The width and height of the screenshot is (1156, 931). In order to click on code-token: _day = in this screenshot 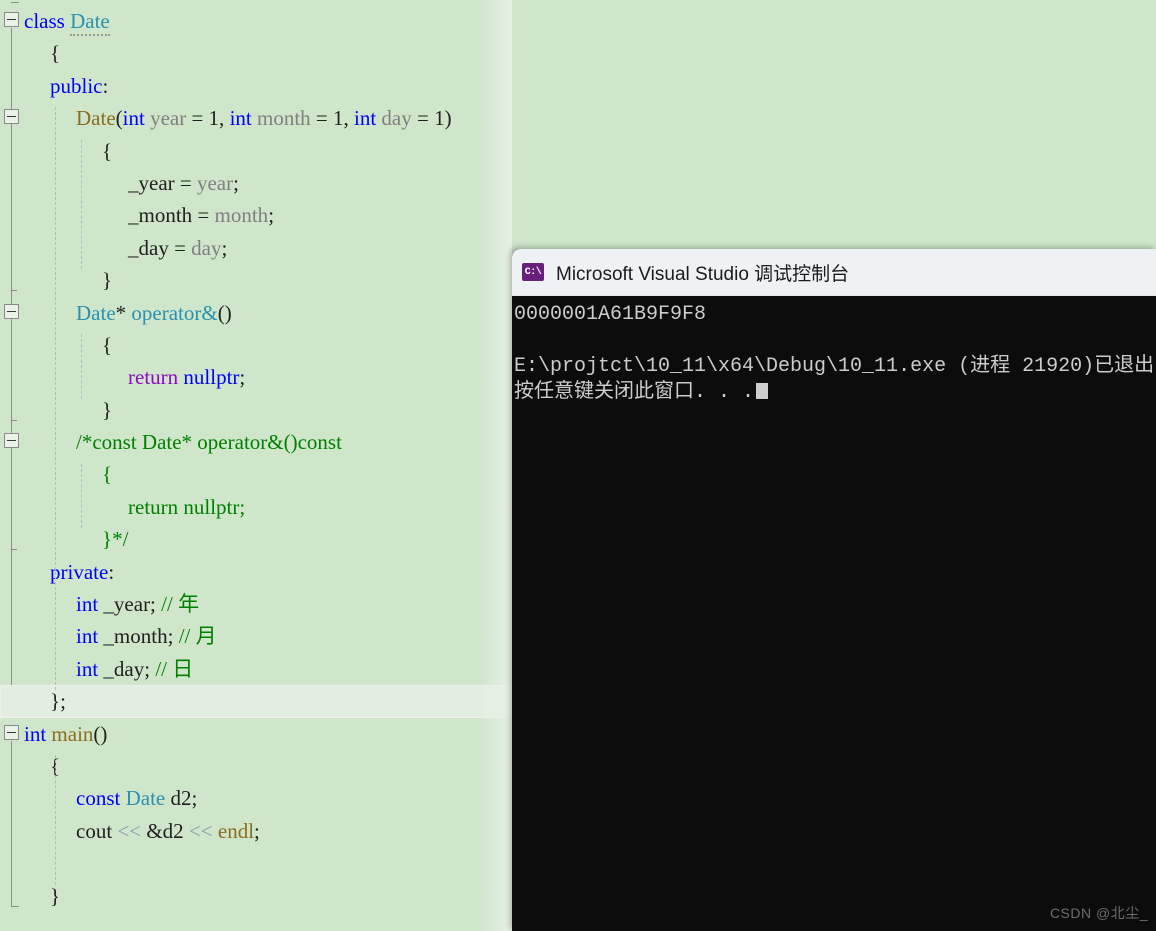, I will do `click(160, 247)`.